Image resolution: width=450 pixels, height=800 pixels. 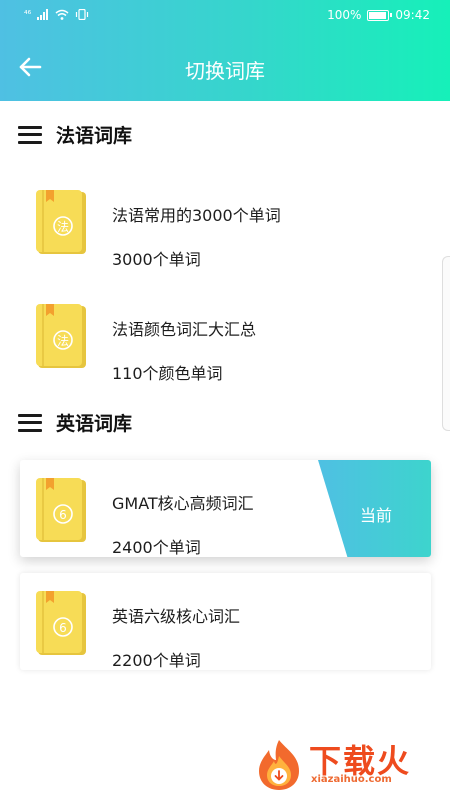 I want to click on battery-percent: 100%, so click(x=344, y=15).